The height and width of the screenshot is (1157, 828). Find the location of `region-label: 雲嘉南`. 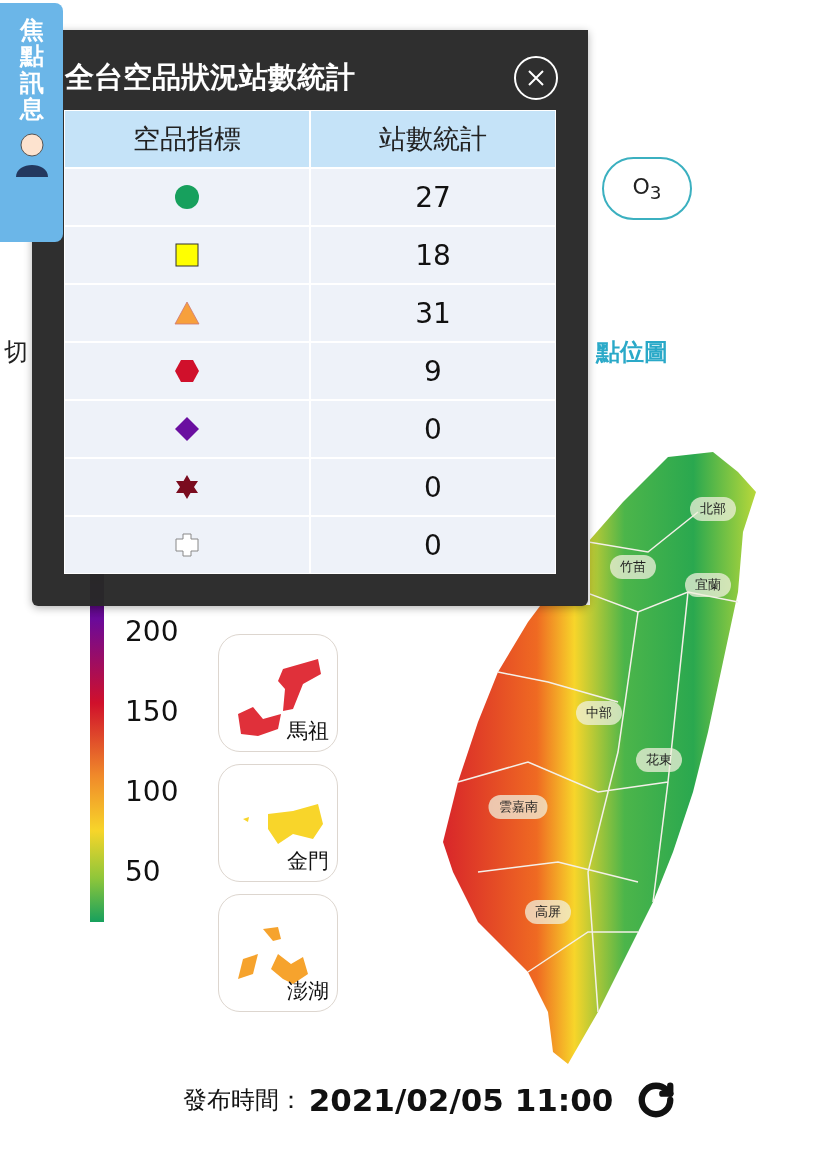

region-label: 雲嘉南 is located at coordinates (518, 807).